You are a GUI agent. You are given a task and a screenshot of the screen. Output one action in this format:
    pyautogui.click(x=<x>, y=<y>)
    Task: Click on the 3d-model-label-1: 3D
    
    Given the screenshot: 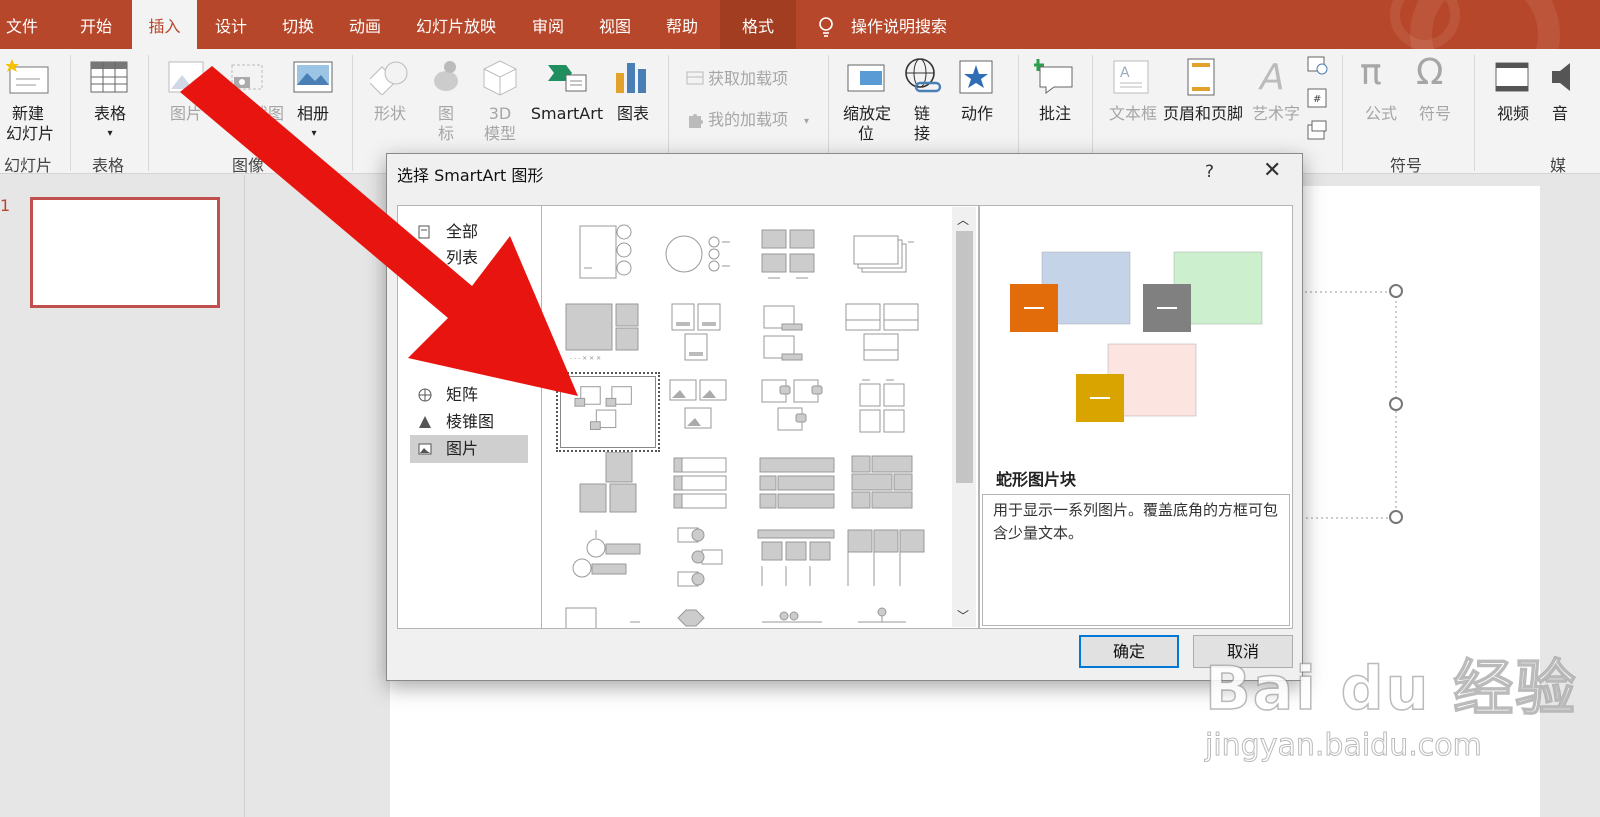 What is the action you would take?
    pyautogui.click(x=500, y=114)
    